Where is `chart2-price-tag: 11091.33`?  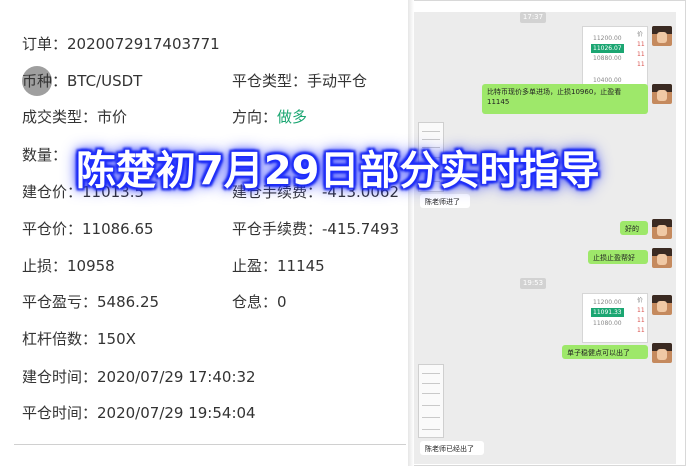 chart2-price-tag: 11091.33 is located at coordinates (607, 312).